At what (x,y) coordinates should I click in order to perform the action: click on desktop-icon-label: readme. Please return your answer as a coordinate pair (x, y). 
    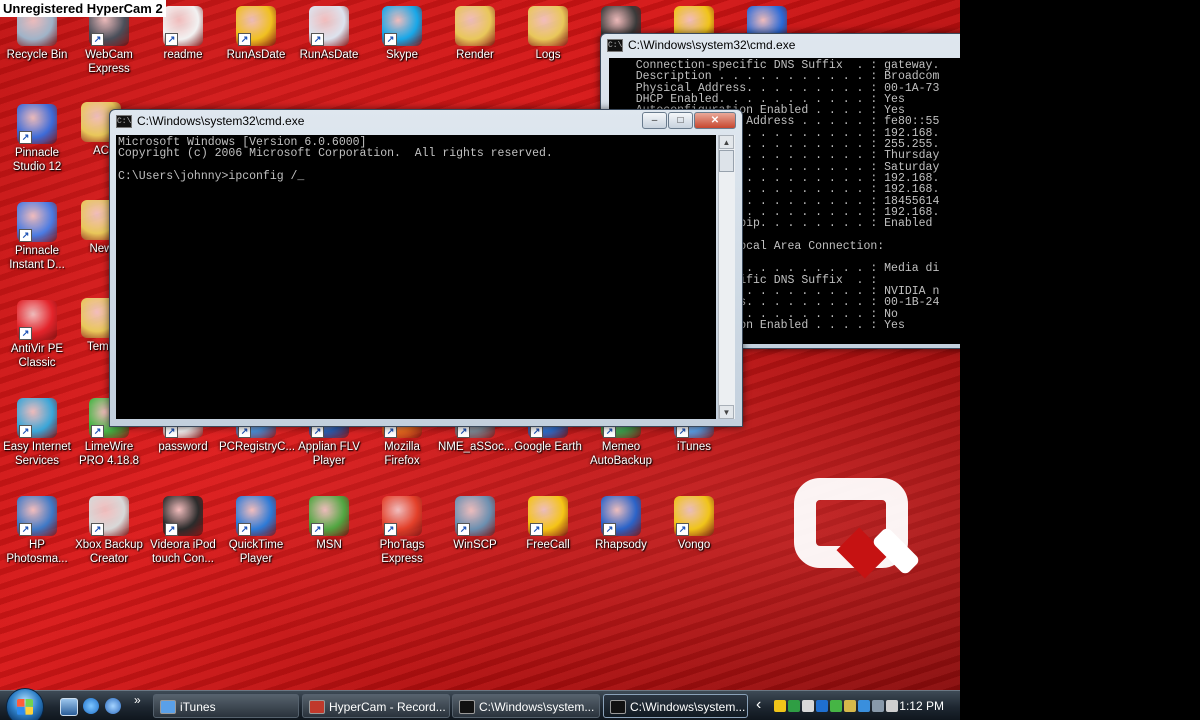
    Looking at the image, I should click on (183, 55).